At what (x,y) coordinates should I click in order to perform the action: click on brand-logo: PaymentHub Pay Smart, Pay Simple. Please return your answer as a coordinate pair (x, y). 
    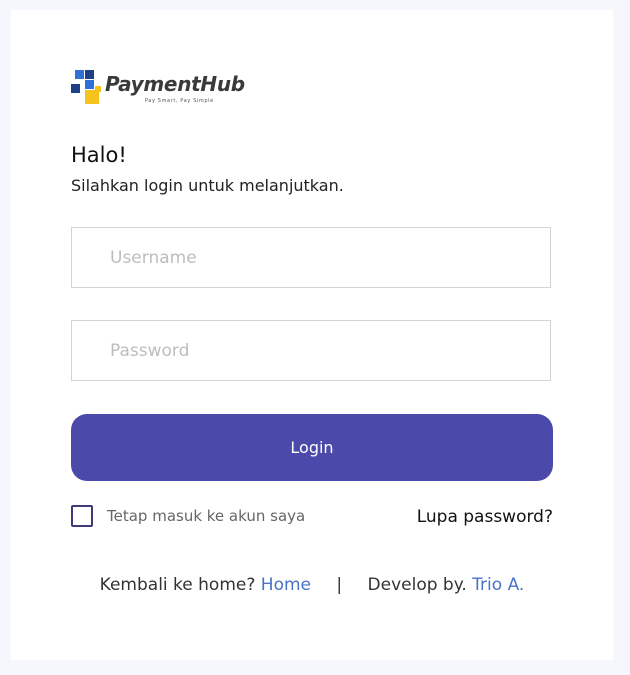
    Looking at the image, I should click on (171, 90).